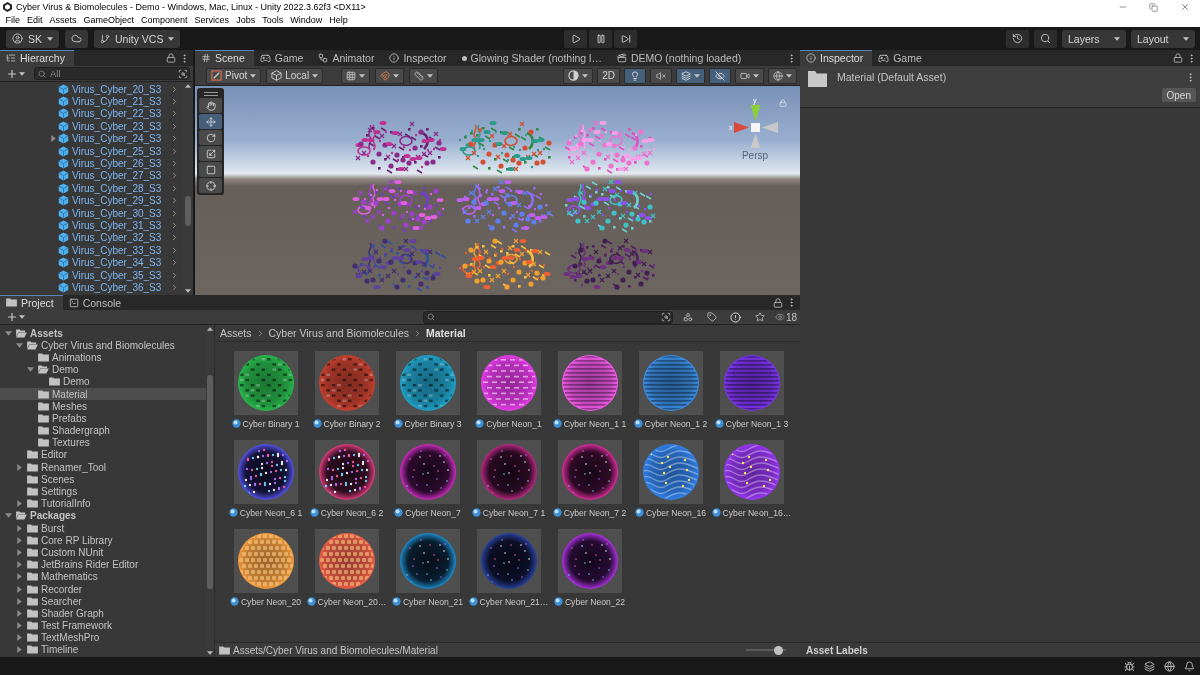 Image resolution: width=1200 pixels, height=675 pixels. Describe the element at coordinates (1178, 95) in the screenshot. I see `open-button: Open` at that location.